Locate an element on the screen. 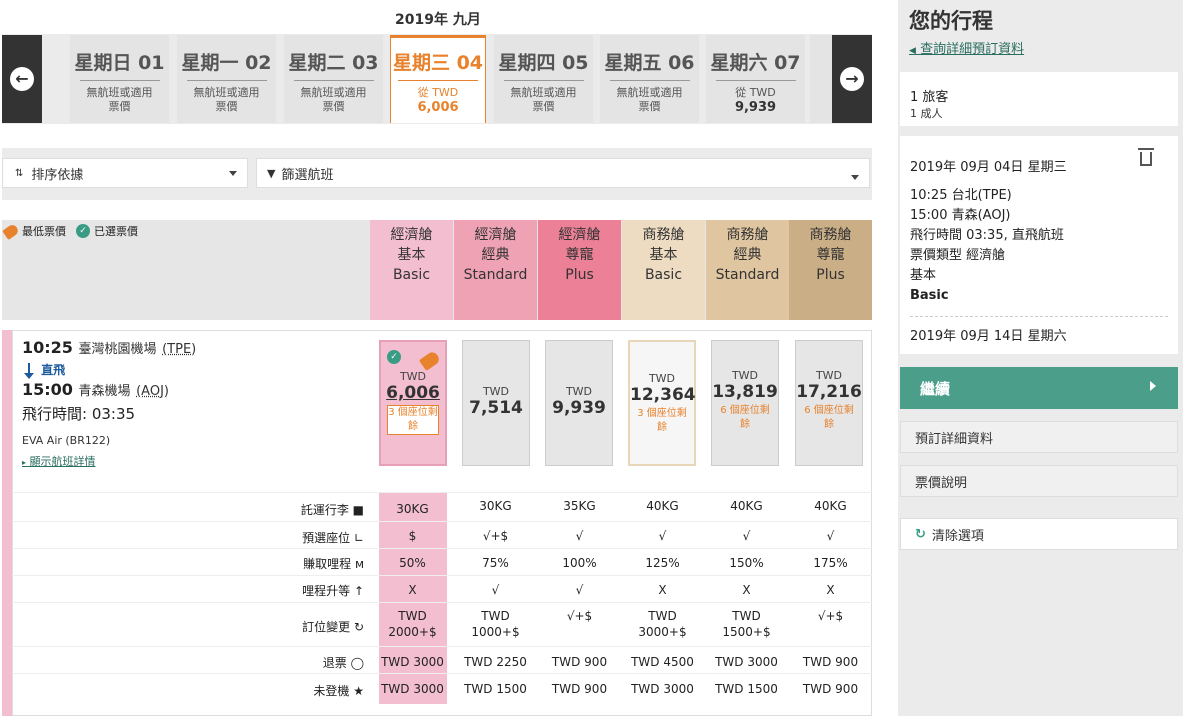 This screenshot has width=1183, height=716. class-tier: 基本 is located at coordinates (663, 255).